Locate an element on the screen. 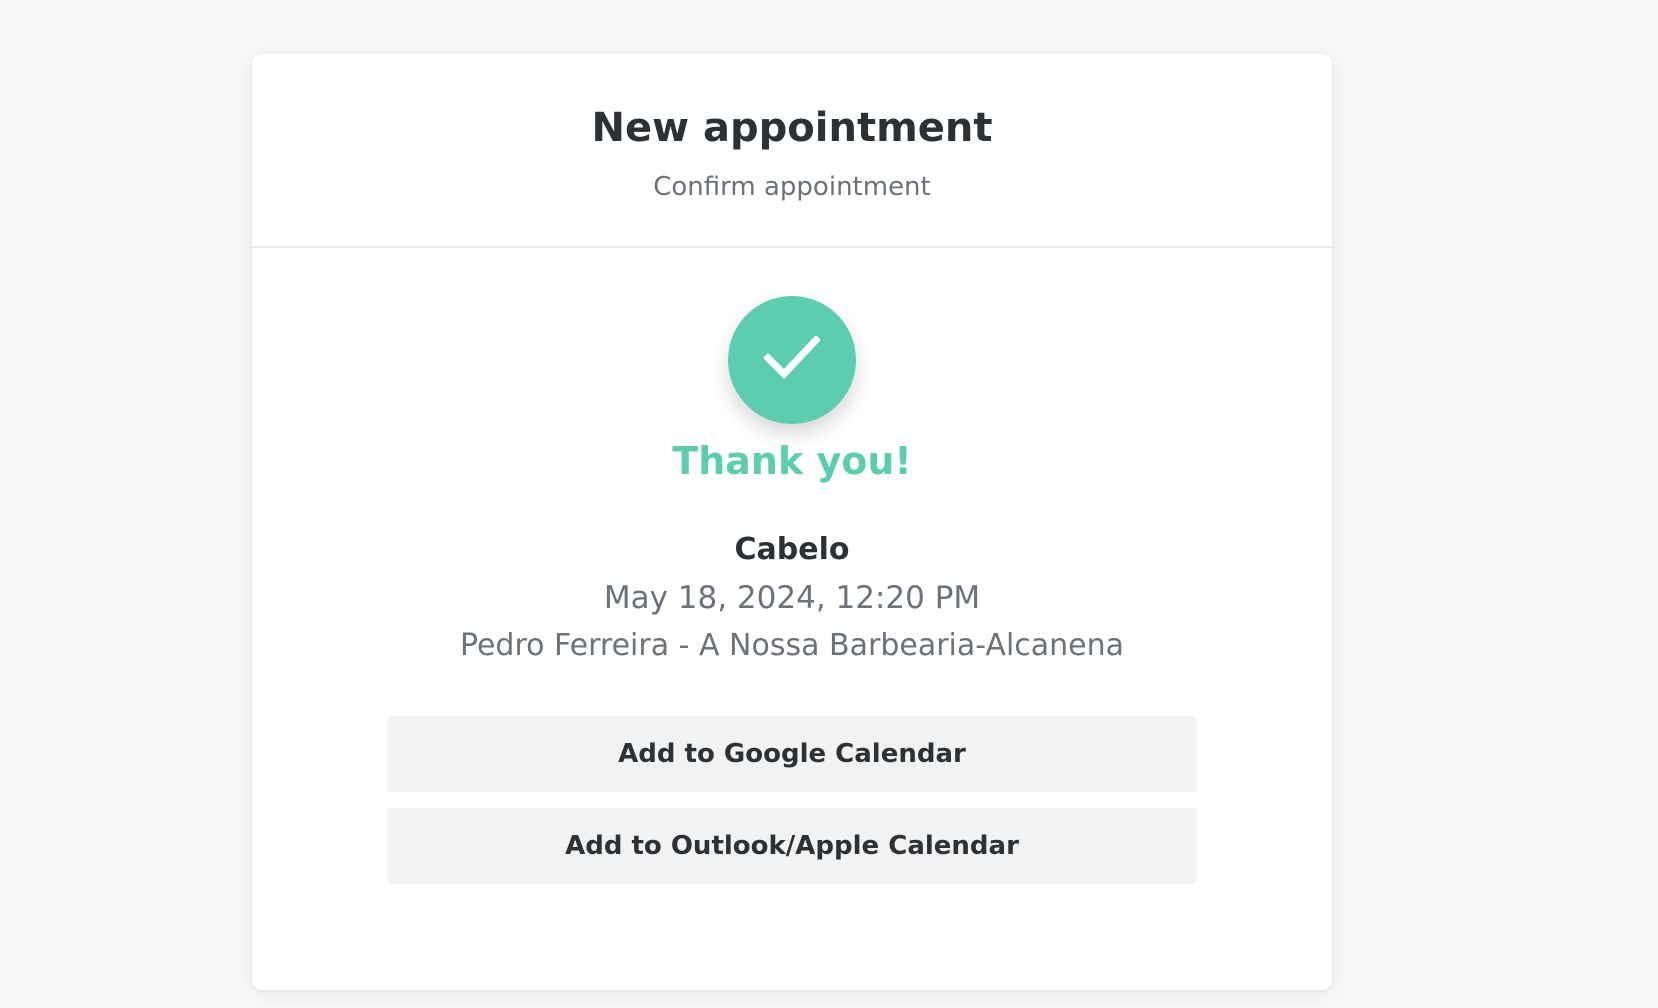 The width and height of the screenshot is (1658, 1008). page-subtitle: Confirm appointment is located at coordinates (792, 187).